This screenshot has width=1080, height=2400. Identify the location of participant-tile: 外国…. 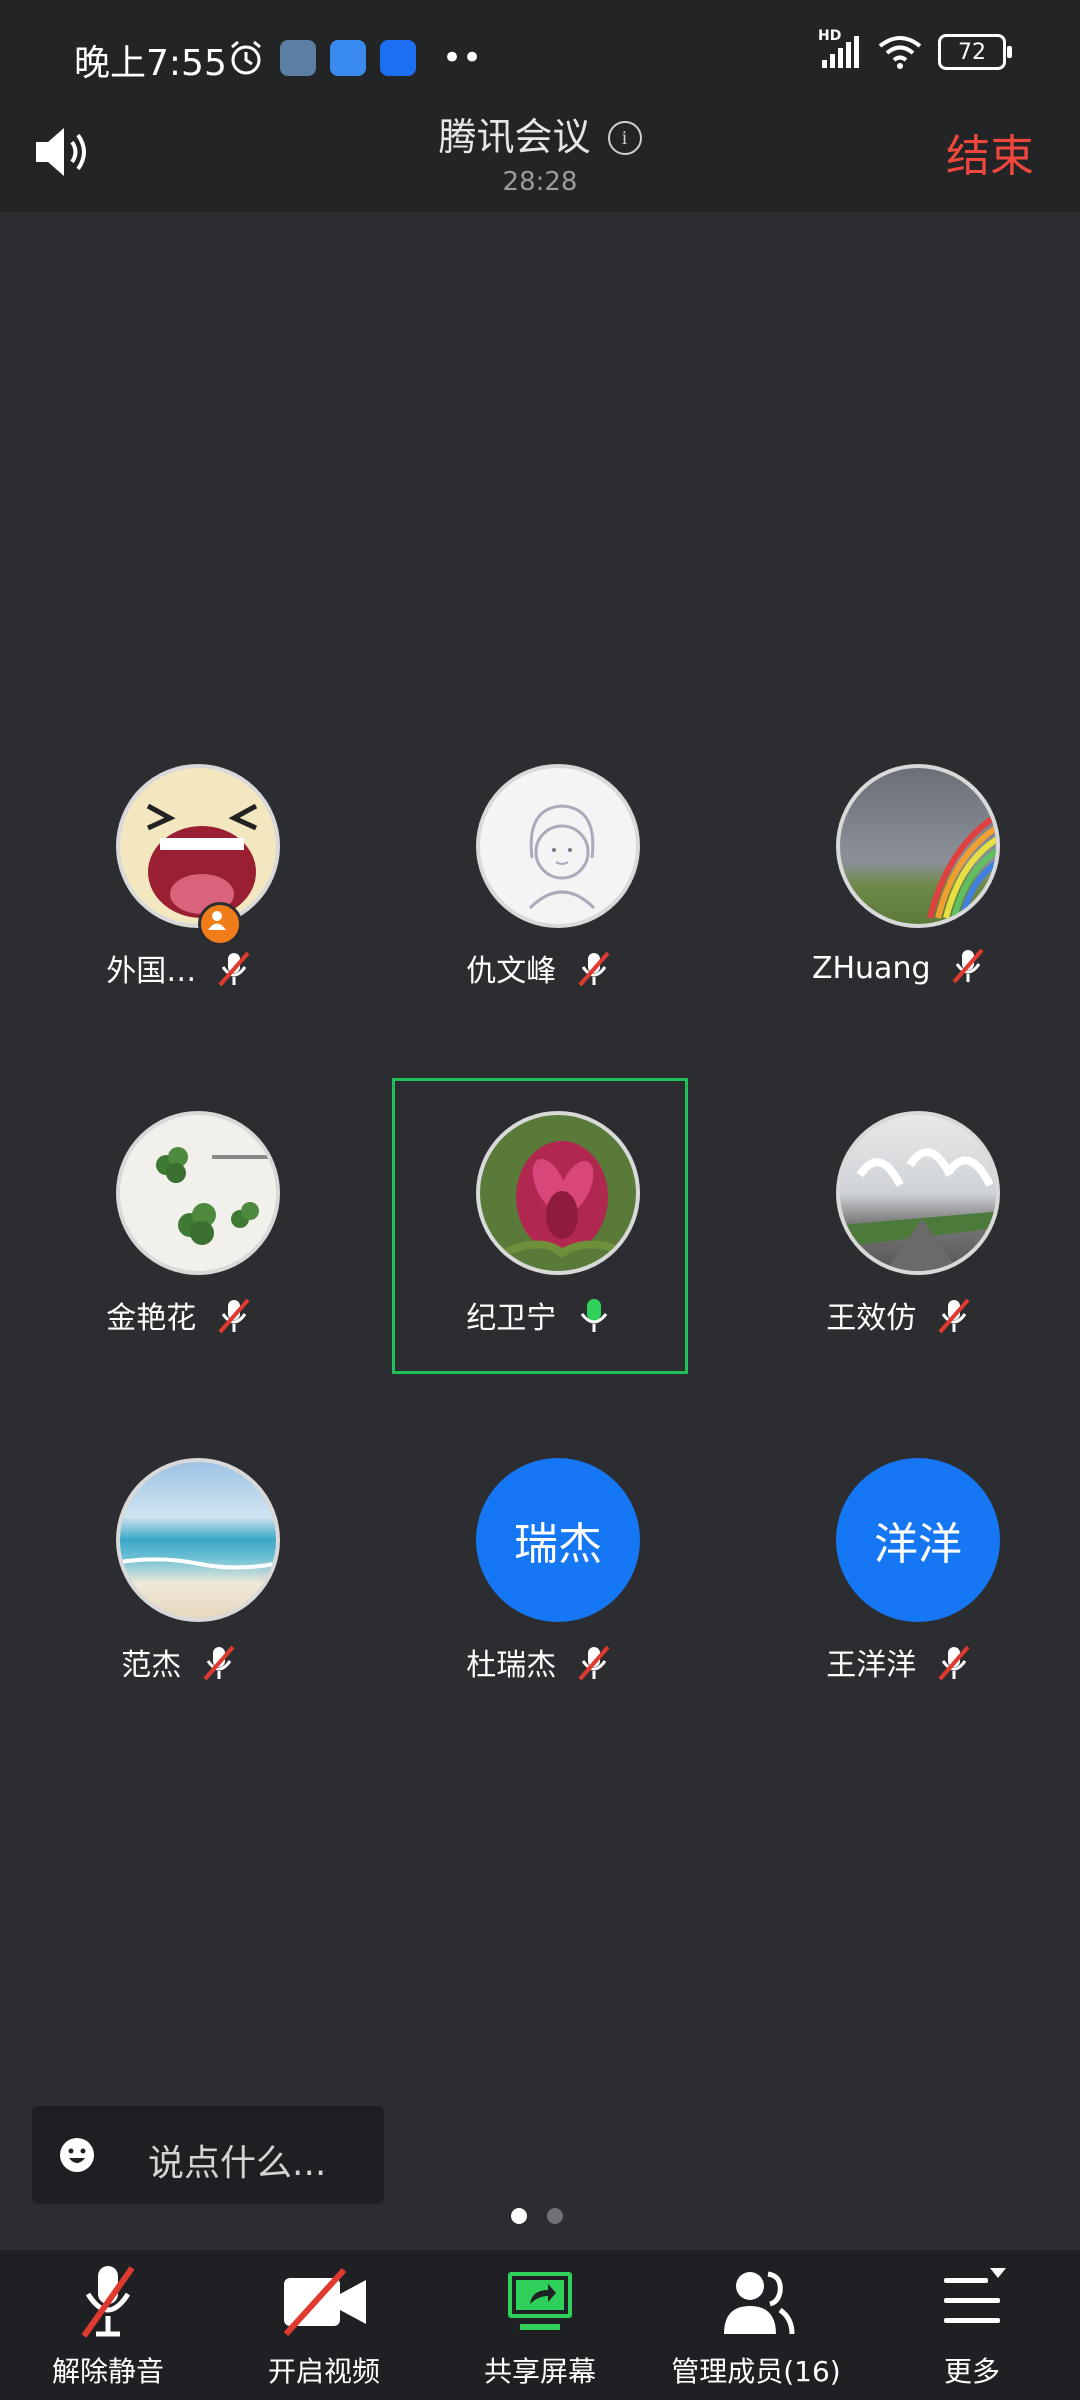
(180, 925).